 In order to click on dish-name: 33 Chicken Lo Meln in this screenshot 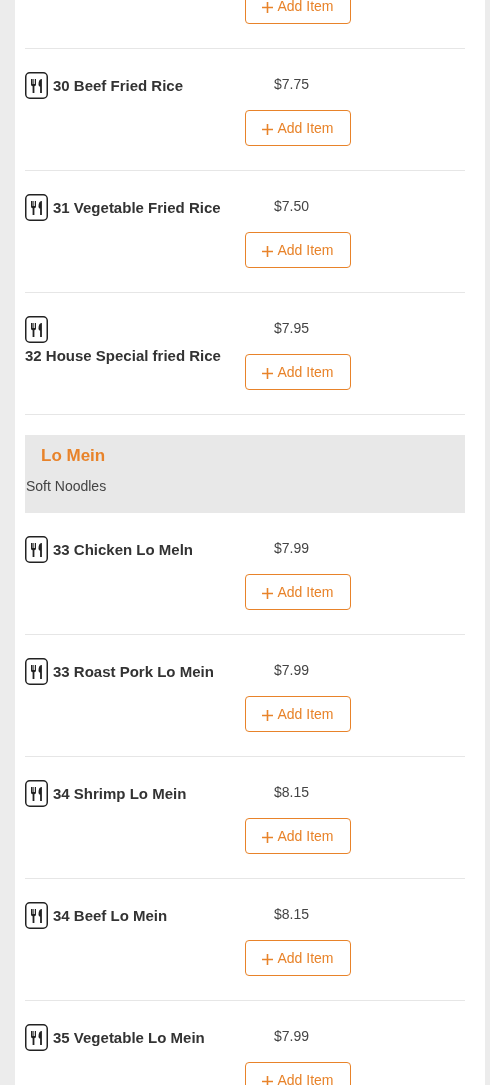, I will do `click(123, 549)`.